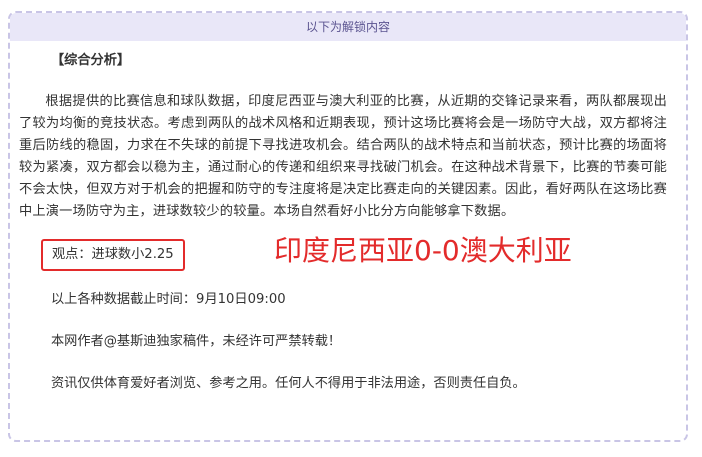 The height and width of the screenshot is (457, 702). What do you see at coordinates (348, 27) in the screenshot?
I see `unlock-header: 以下为解锁内容` at bounding box center [348, 27].